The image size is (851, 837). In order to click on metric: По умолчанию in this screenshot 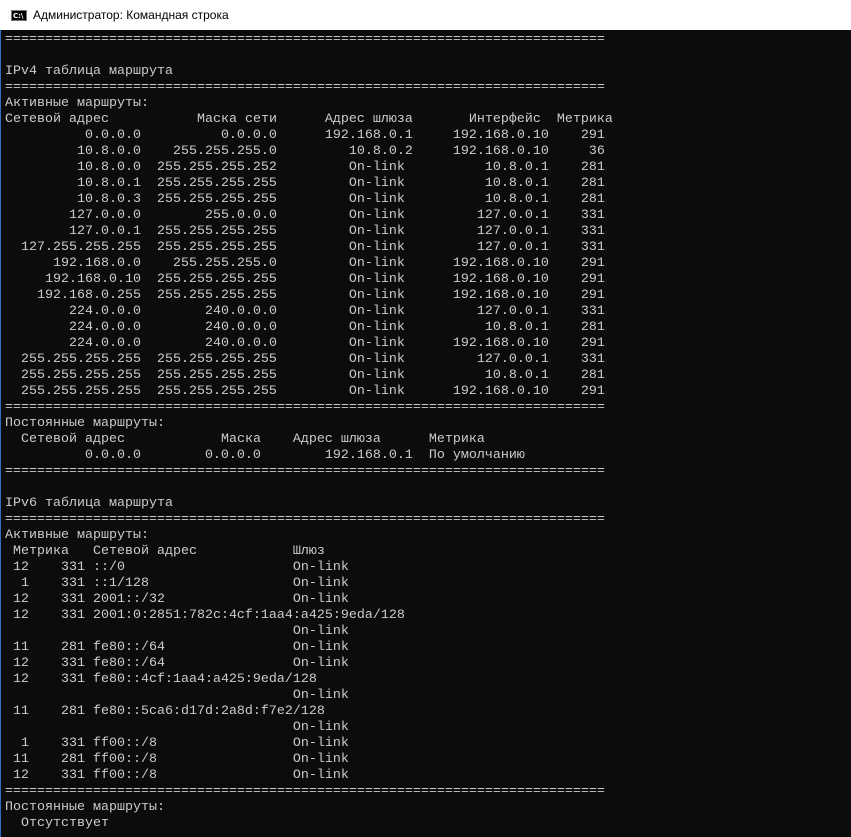, I will do `click(476, 455)`.